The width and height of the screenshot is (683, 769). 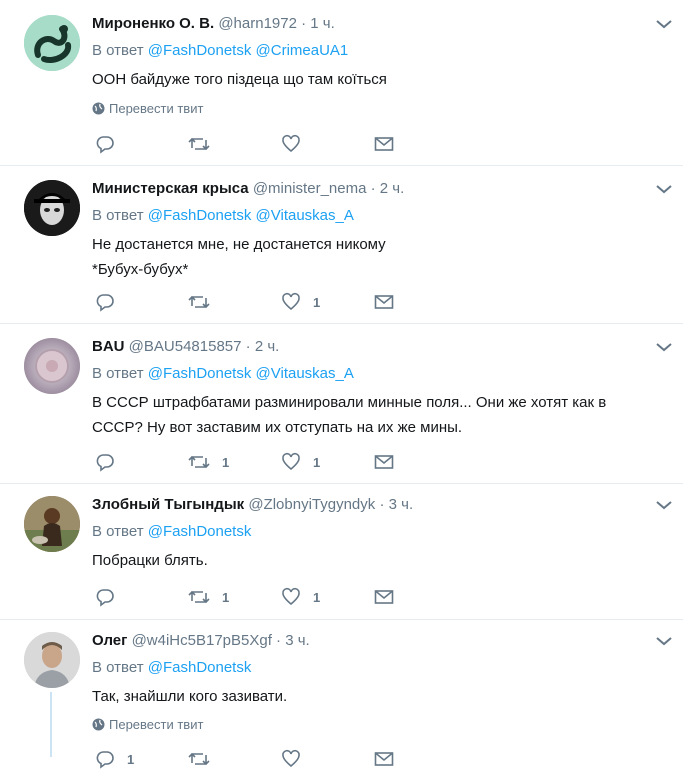 I want to click on user-handle: @ZlobnyiTygyndyk, so click(x=311, y=504).